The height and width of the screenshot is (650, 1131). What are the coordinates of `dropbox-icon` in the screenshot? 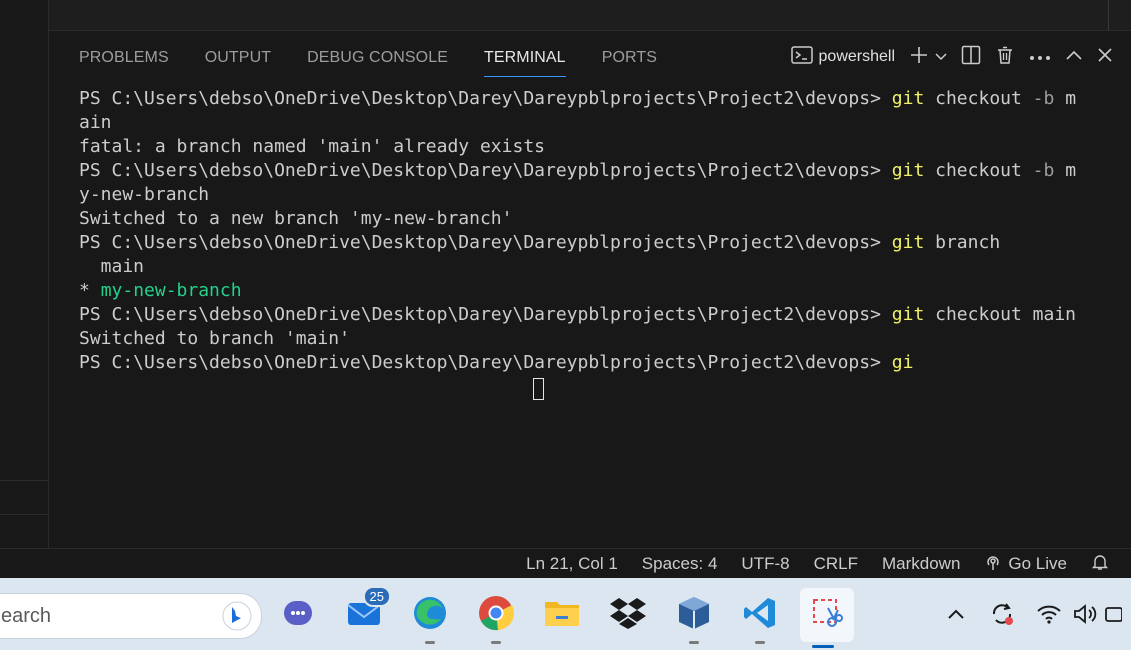 It's located at (628, 615).